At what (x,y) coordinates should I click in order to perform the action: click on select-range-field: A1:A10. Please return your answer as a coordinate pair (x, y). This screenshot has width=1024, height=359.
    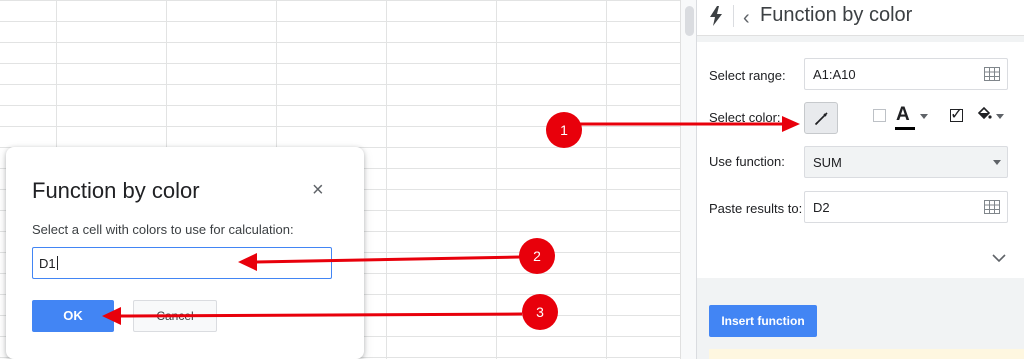
    Looking at the image, I should click on (906, 74).